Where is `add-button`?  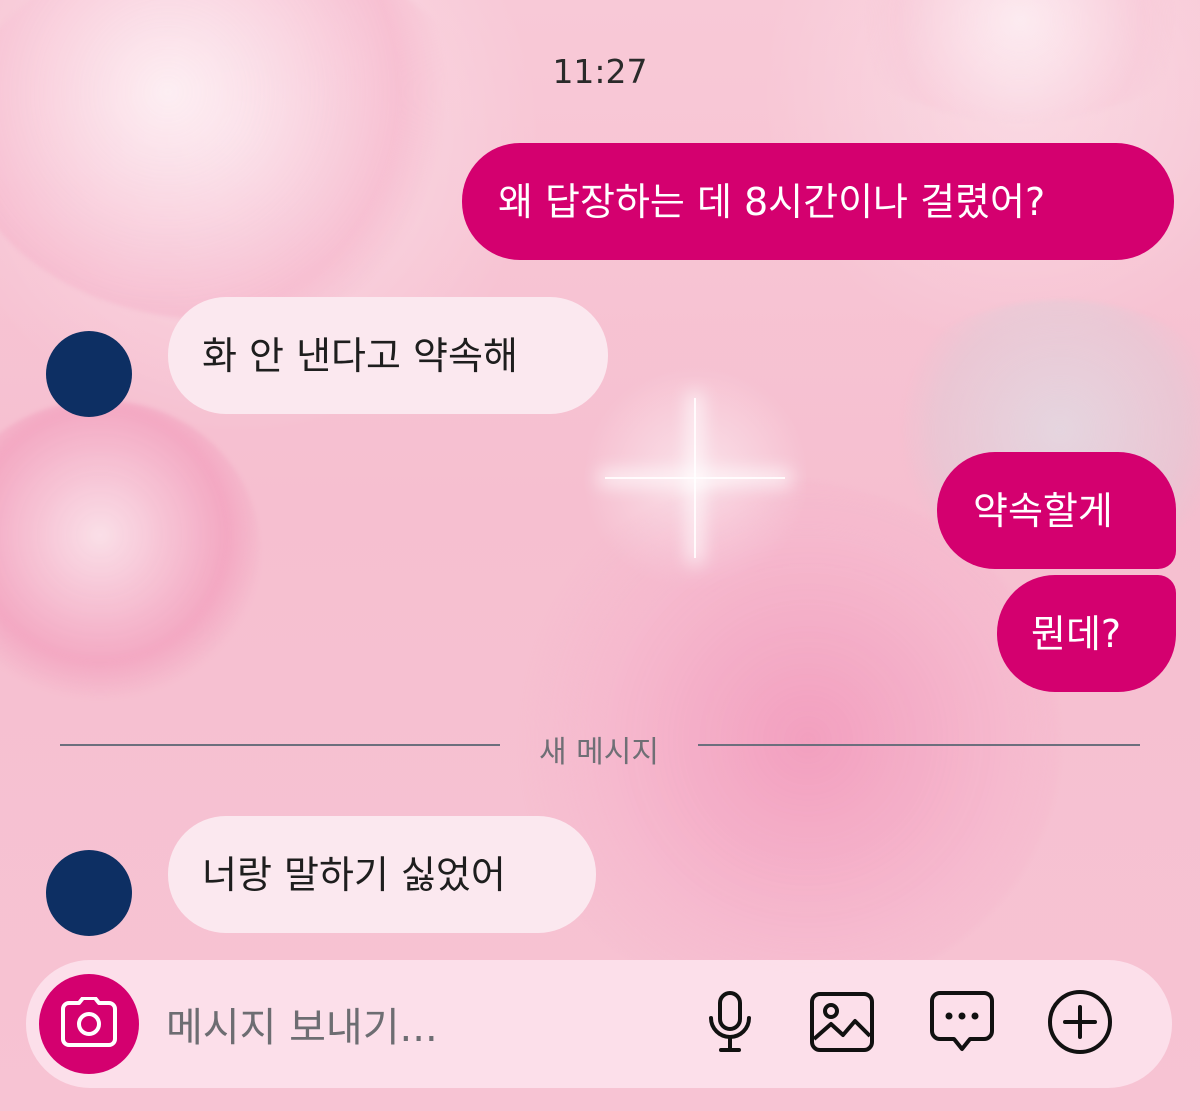 add-button is located at coordinates (1080, 1024).